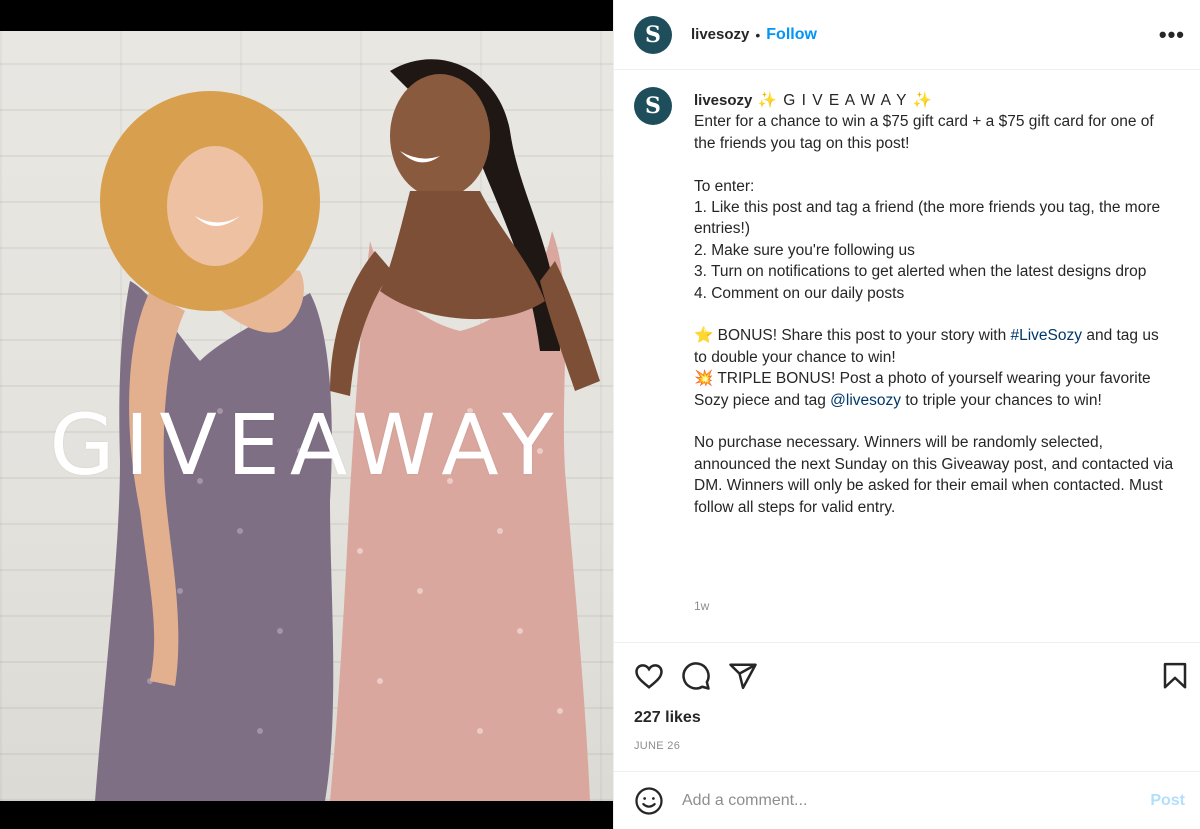 The width and height of the screenshot is (1200, 829). I want to click on giveaway-overlay-text: GIVEAWAY, so click(306, 445).